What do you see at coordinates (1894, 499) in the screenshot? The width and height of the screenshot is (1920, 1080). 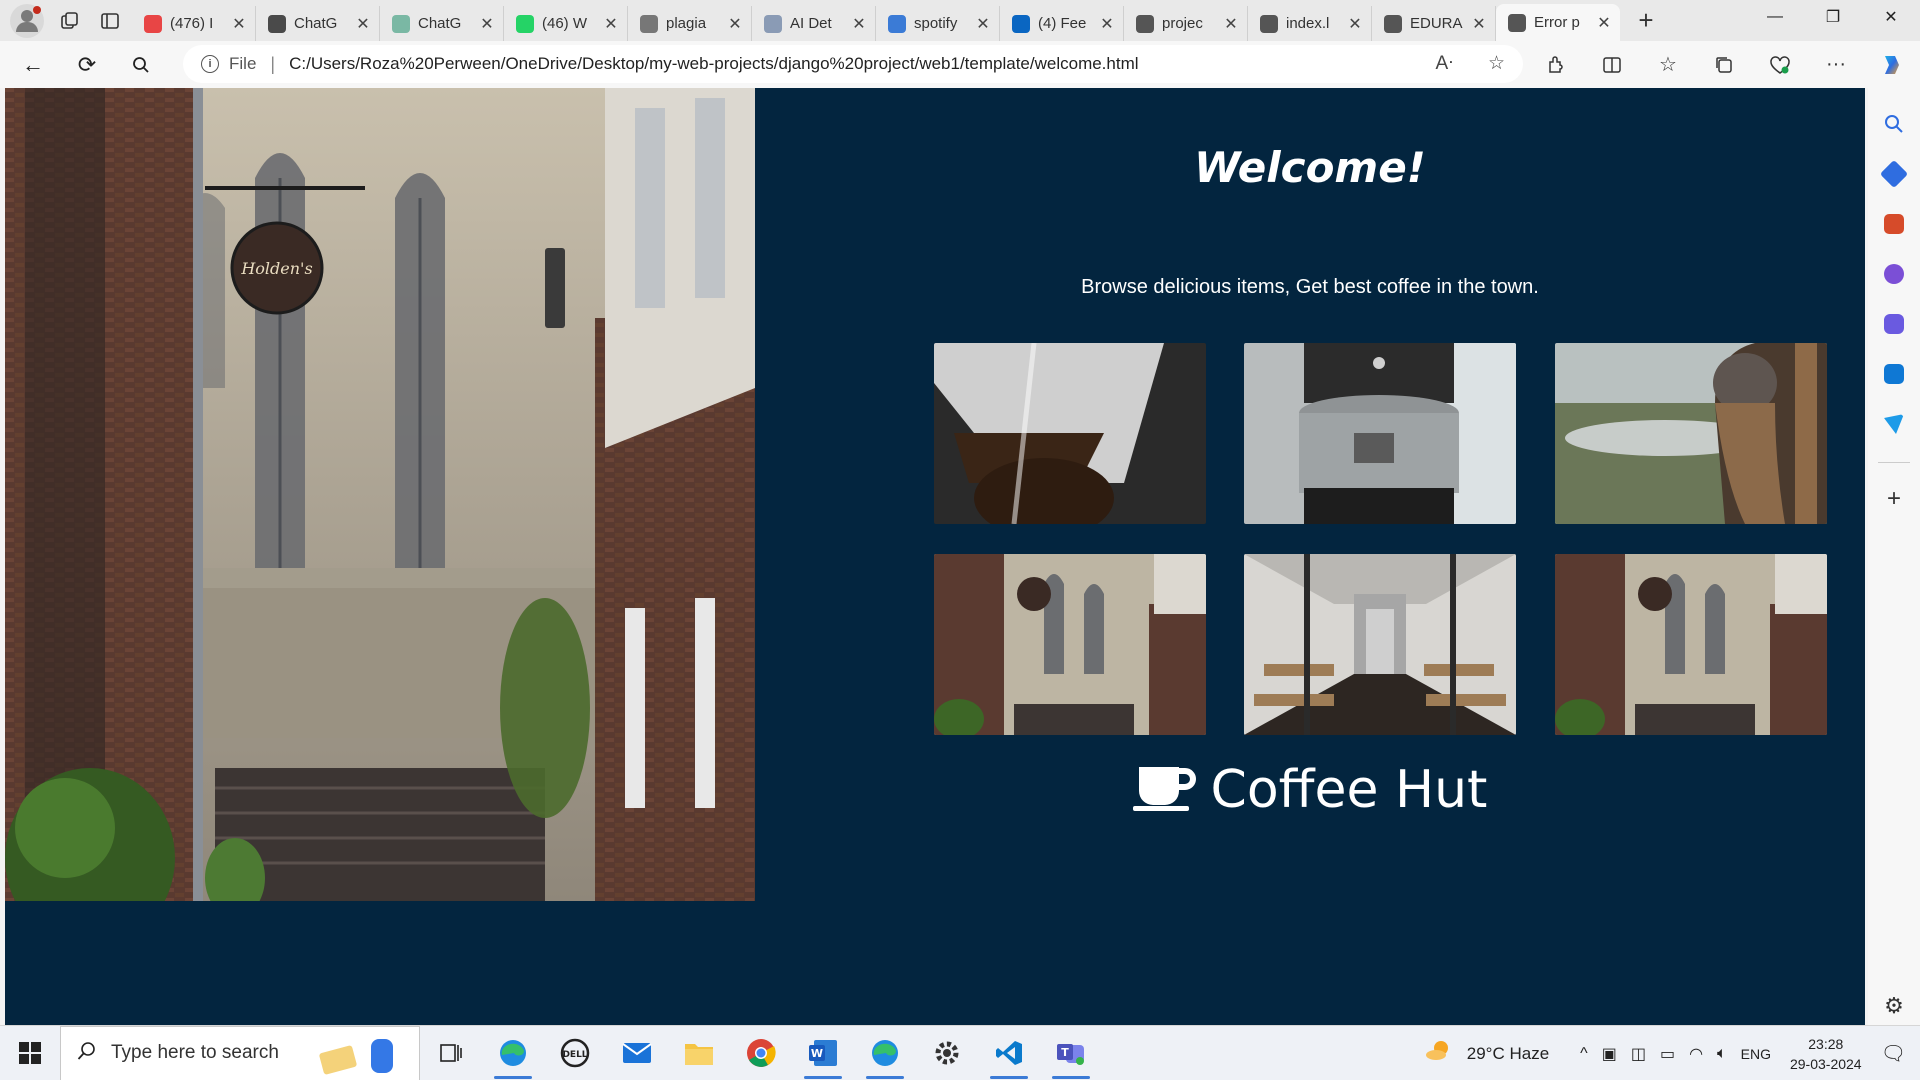 I see `add-sidebar-app-icon: +` at bounding box center [1894, 499].